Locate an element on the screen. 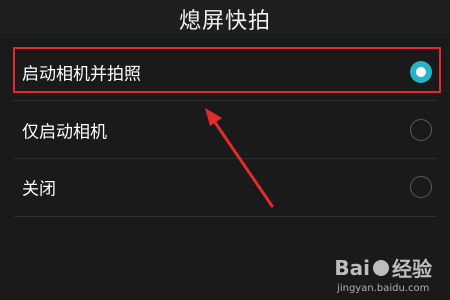 The width and height of the screenshot is (450, 300). option-label: 关闭 is located at coordinates (39, 189).